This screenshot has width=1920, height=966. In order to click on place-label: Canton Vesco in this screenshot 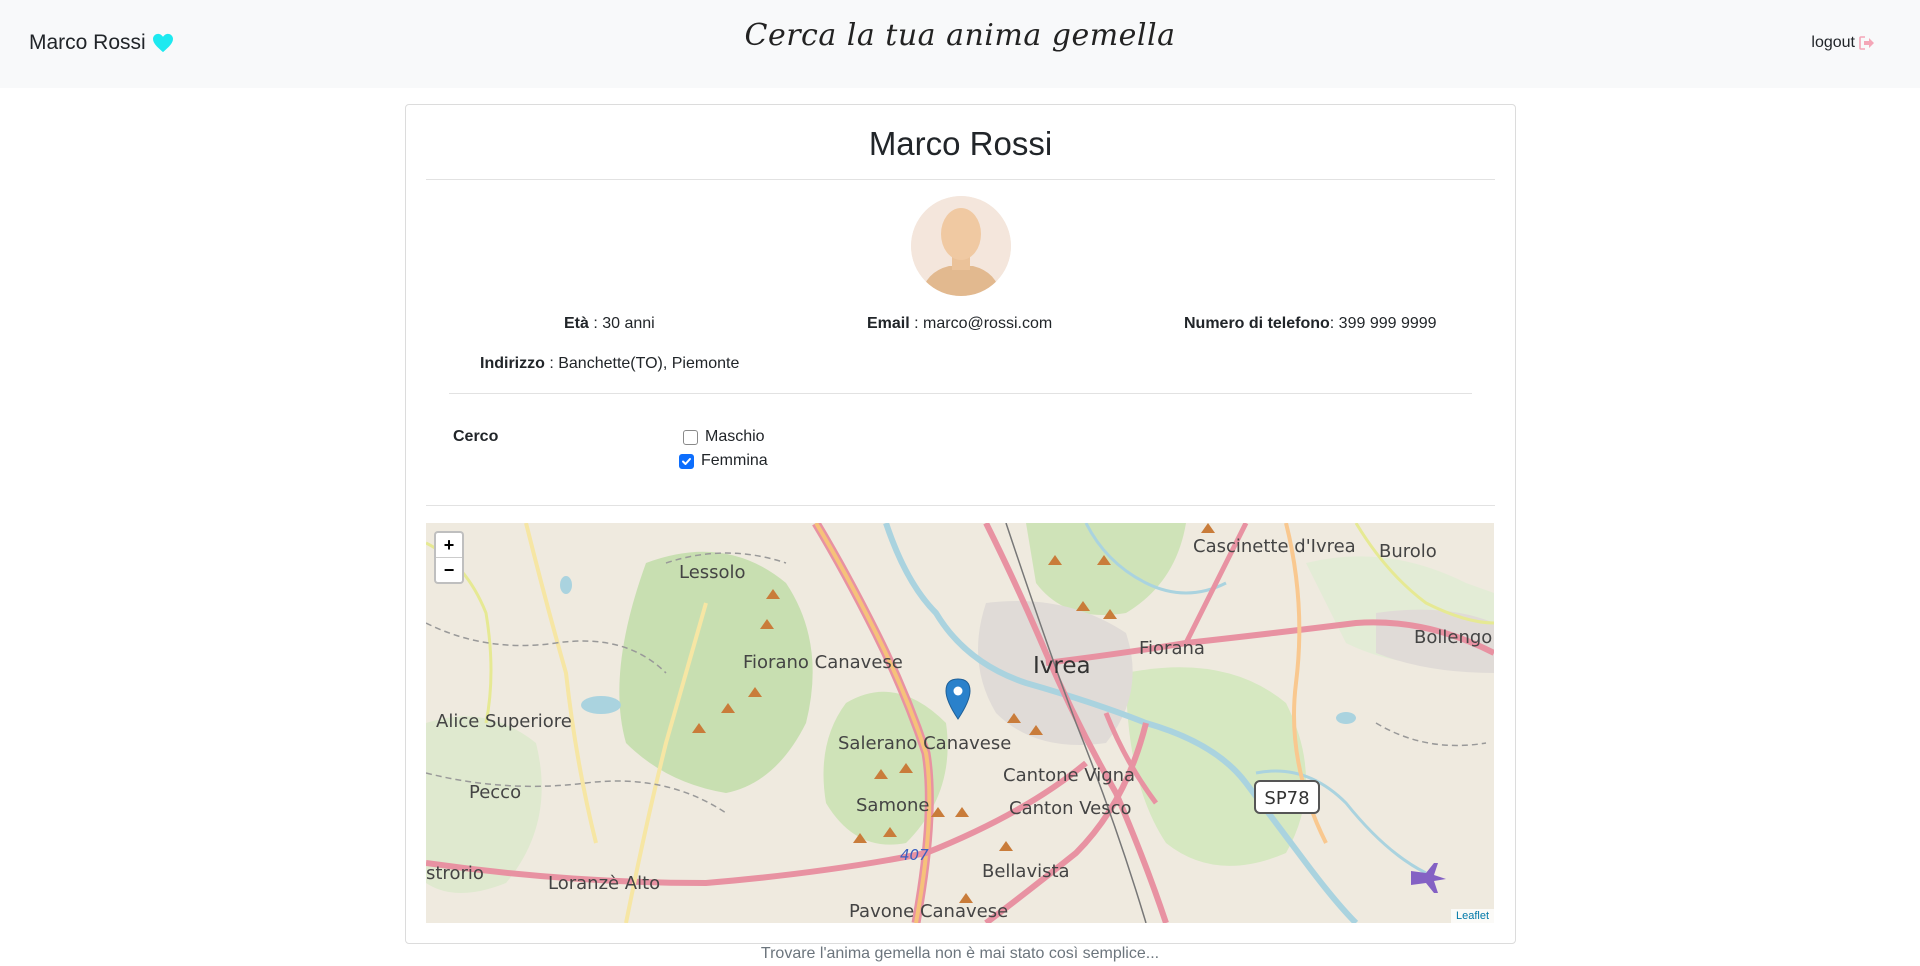, I will do `click(1070, 808)`.